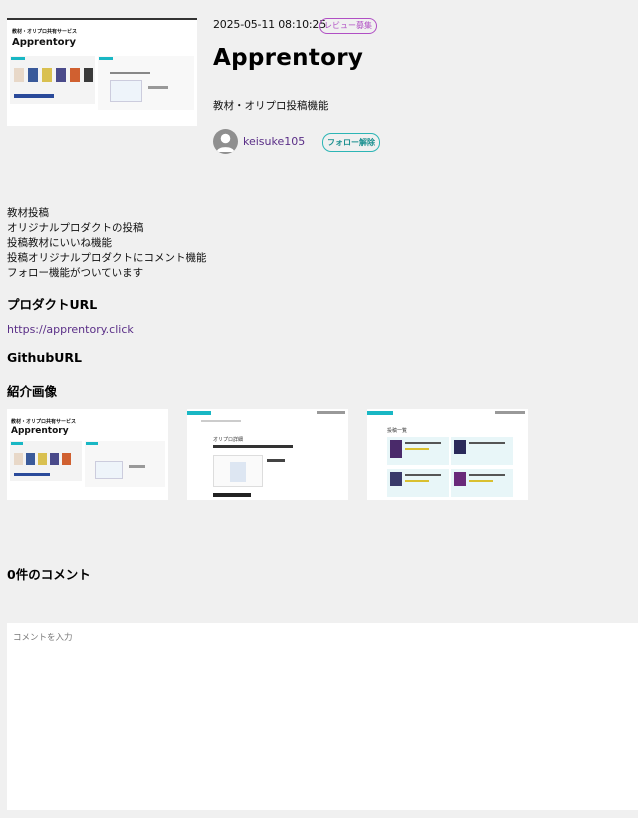  What do you see at coordinates (44, 42) in the screenshot?
I see `thumbnail-title: Apprentory` at bounding box center [44, 42].